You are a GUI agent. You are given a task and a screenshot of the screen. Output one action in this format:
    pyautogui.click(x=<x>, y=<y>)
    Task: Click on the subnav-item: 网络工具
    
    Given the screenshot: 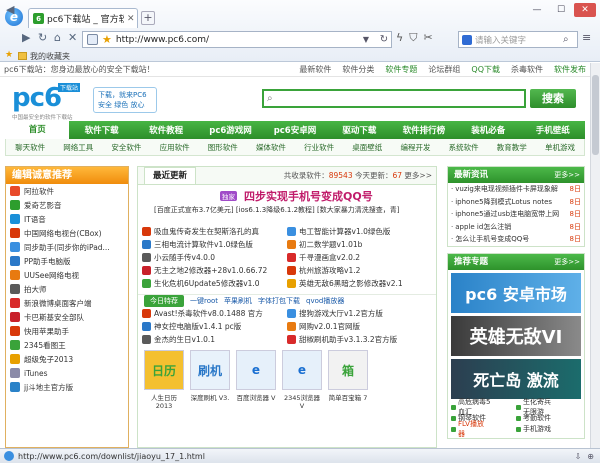 What is the action you would take?
    pyautogui.click(x=78, y=147)
    